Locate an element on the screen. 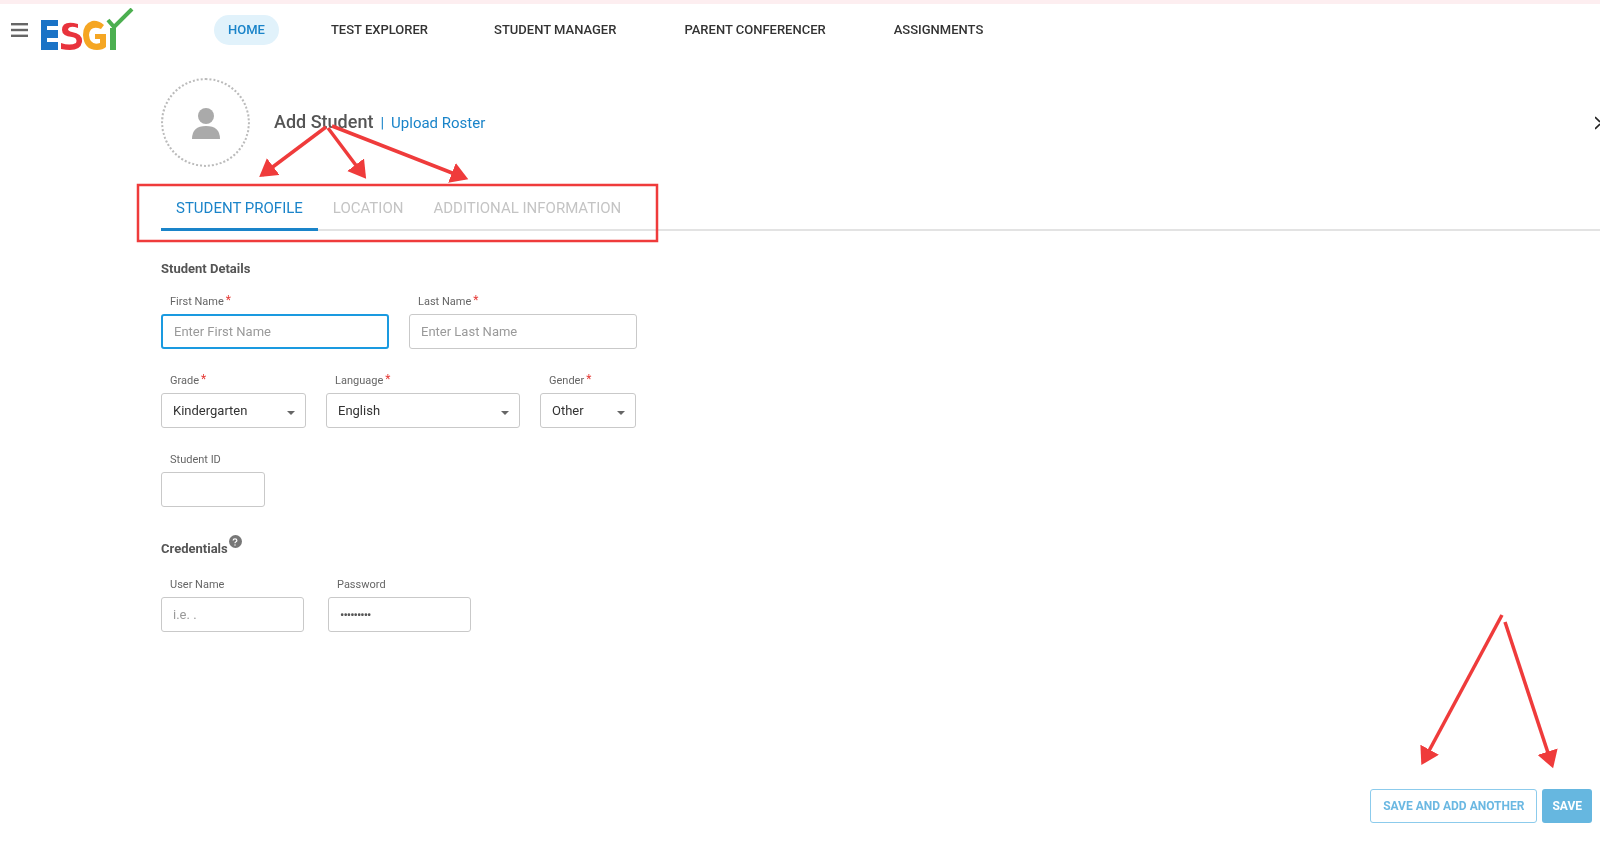 The width and height of the screenshot is (1600, 855). section-title: Credentials is located at coordinates (194, 549).